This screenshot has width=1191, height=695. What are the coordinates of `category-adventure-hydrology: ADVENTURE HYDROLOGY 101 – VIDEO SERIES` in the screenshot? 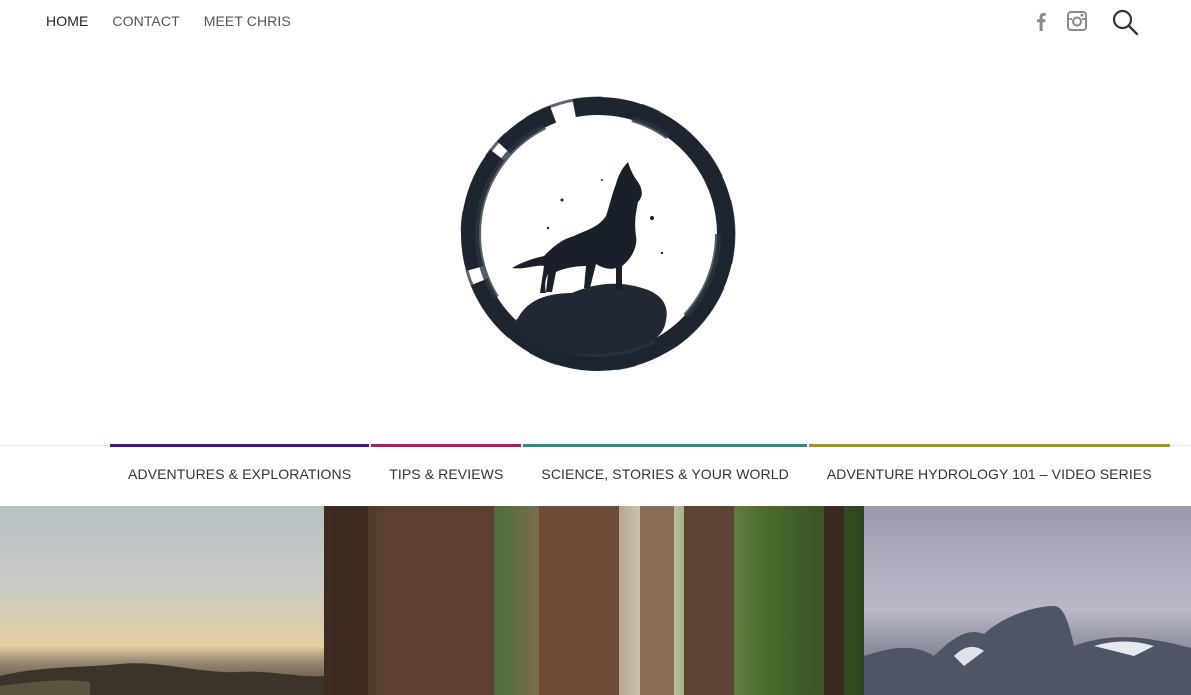 It's located at (989, 474).